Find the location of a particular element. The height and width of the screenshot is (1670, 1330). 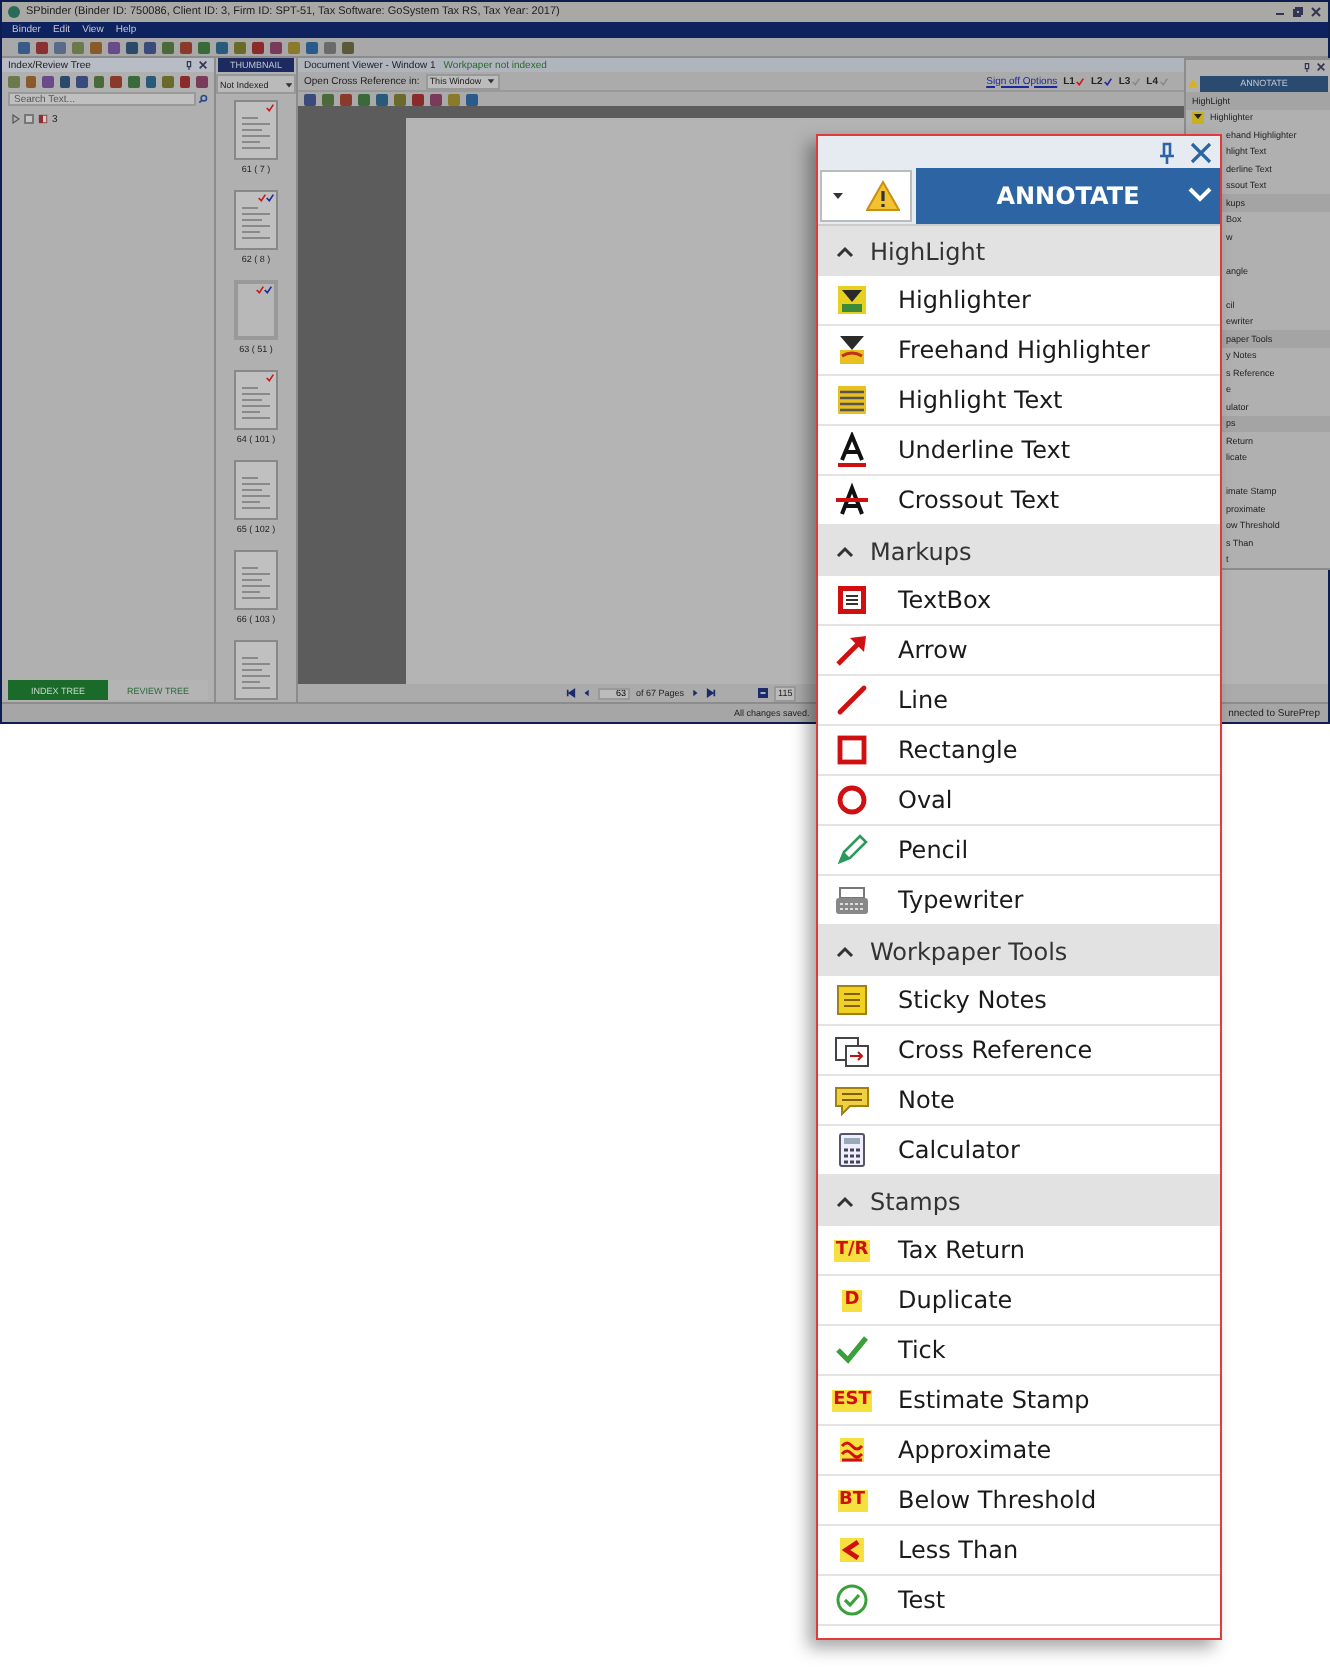

tool-item: Approximate is located at coordinates (1019, 1451).